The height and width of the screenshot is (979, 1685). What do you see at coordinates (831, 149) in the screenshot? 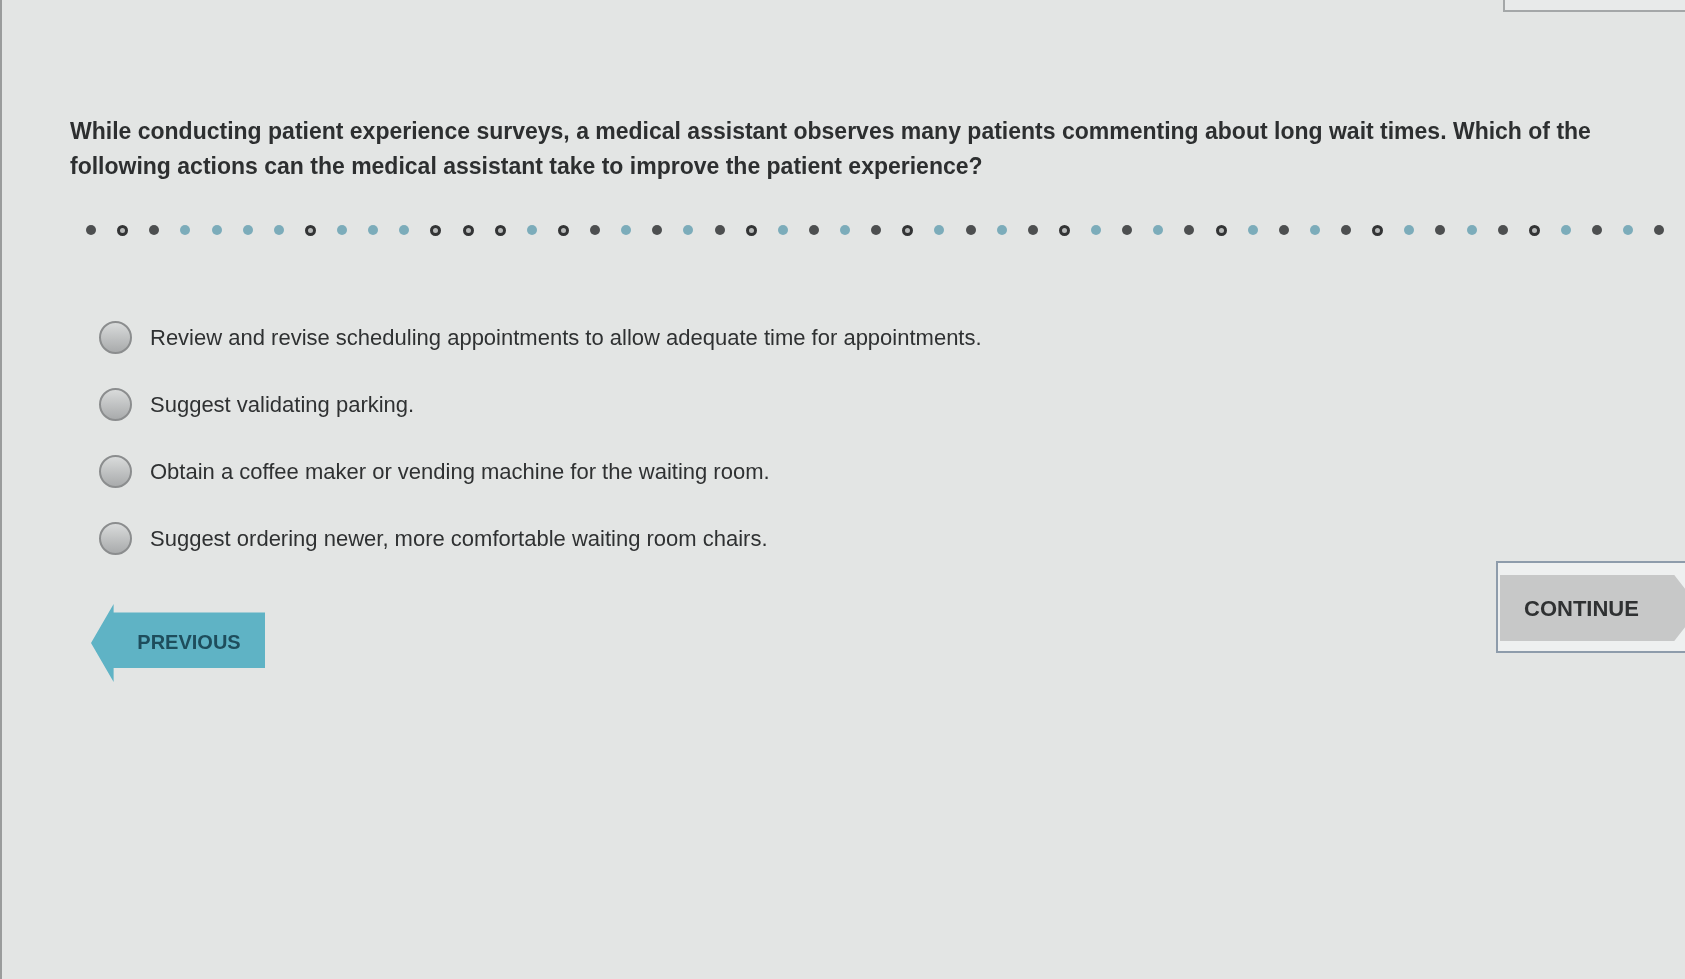
I see `question-text: While conducting patient experience surveys, a medical assistant observes many patients commenting about long wait times. Which of the following actions can the medical assistant take to improve the patient experience?` at bounding box center [831, 149].